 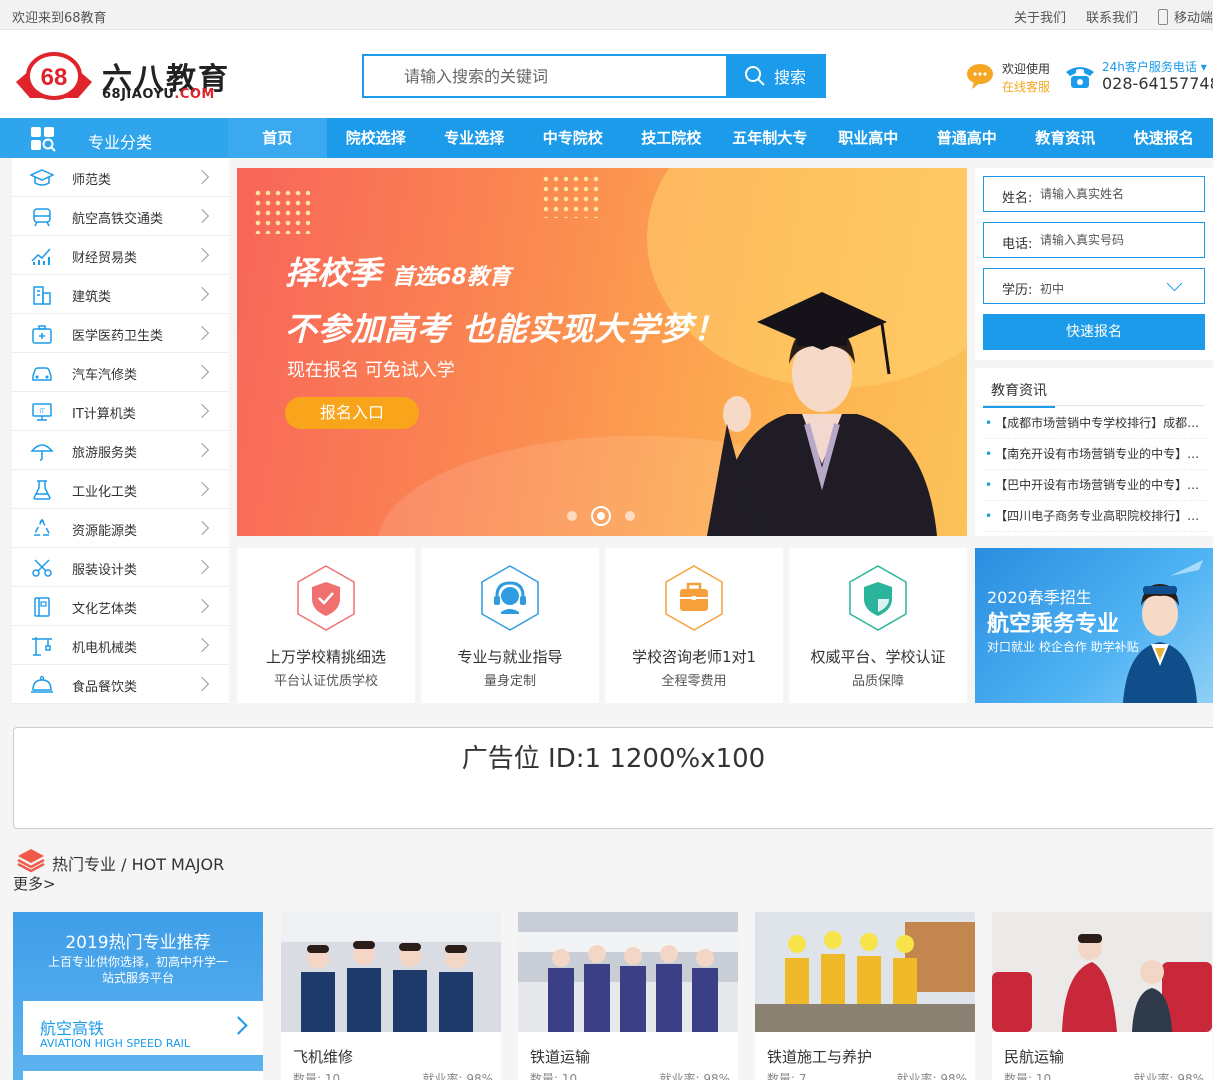 What do you see at coordinates (105, 375) in the screenshot?
I see `category-label: 汽车汽修类` at bounding box center [105, 375].